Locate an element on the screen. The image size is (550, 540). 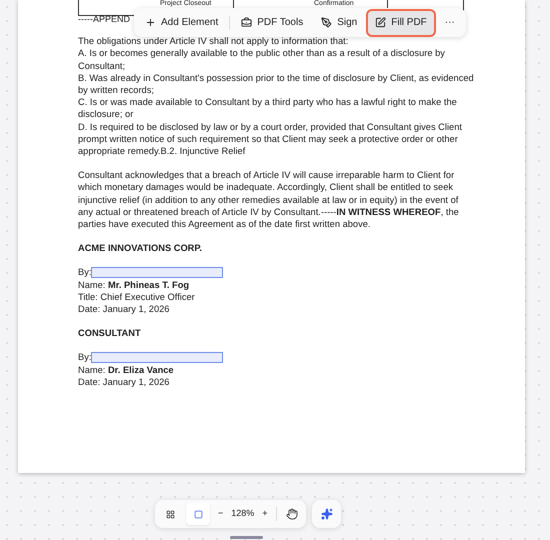
toolbar-button: PDF Tools is located at coordinates (272, 22).